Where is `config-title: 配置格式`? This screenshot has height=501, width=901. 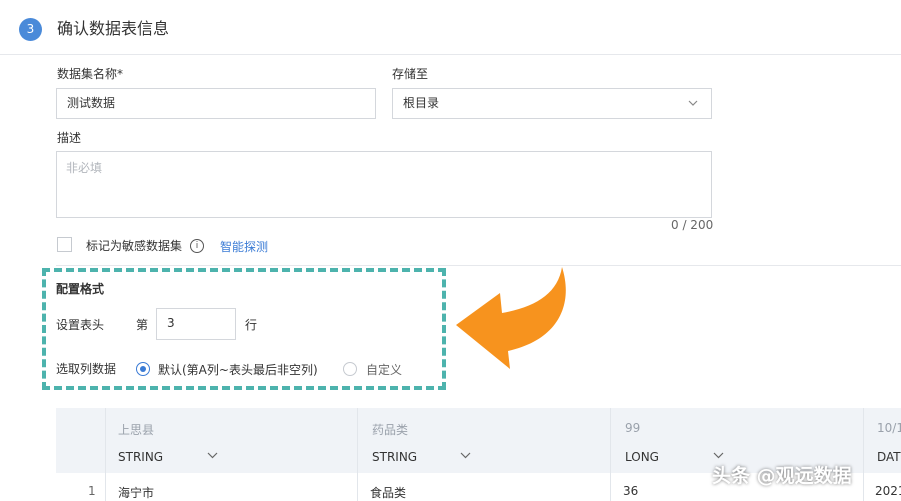
config-title: 配置格式 is located at coordinates (80, 289).